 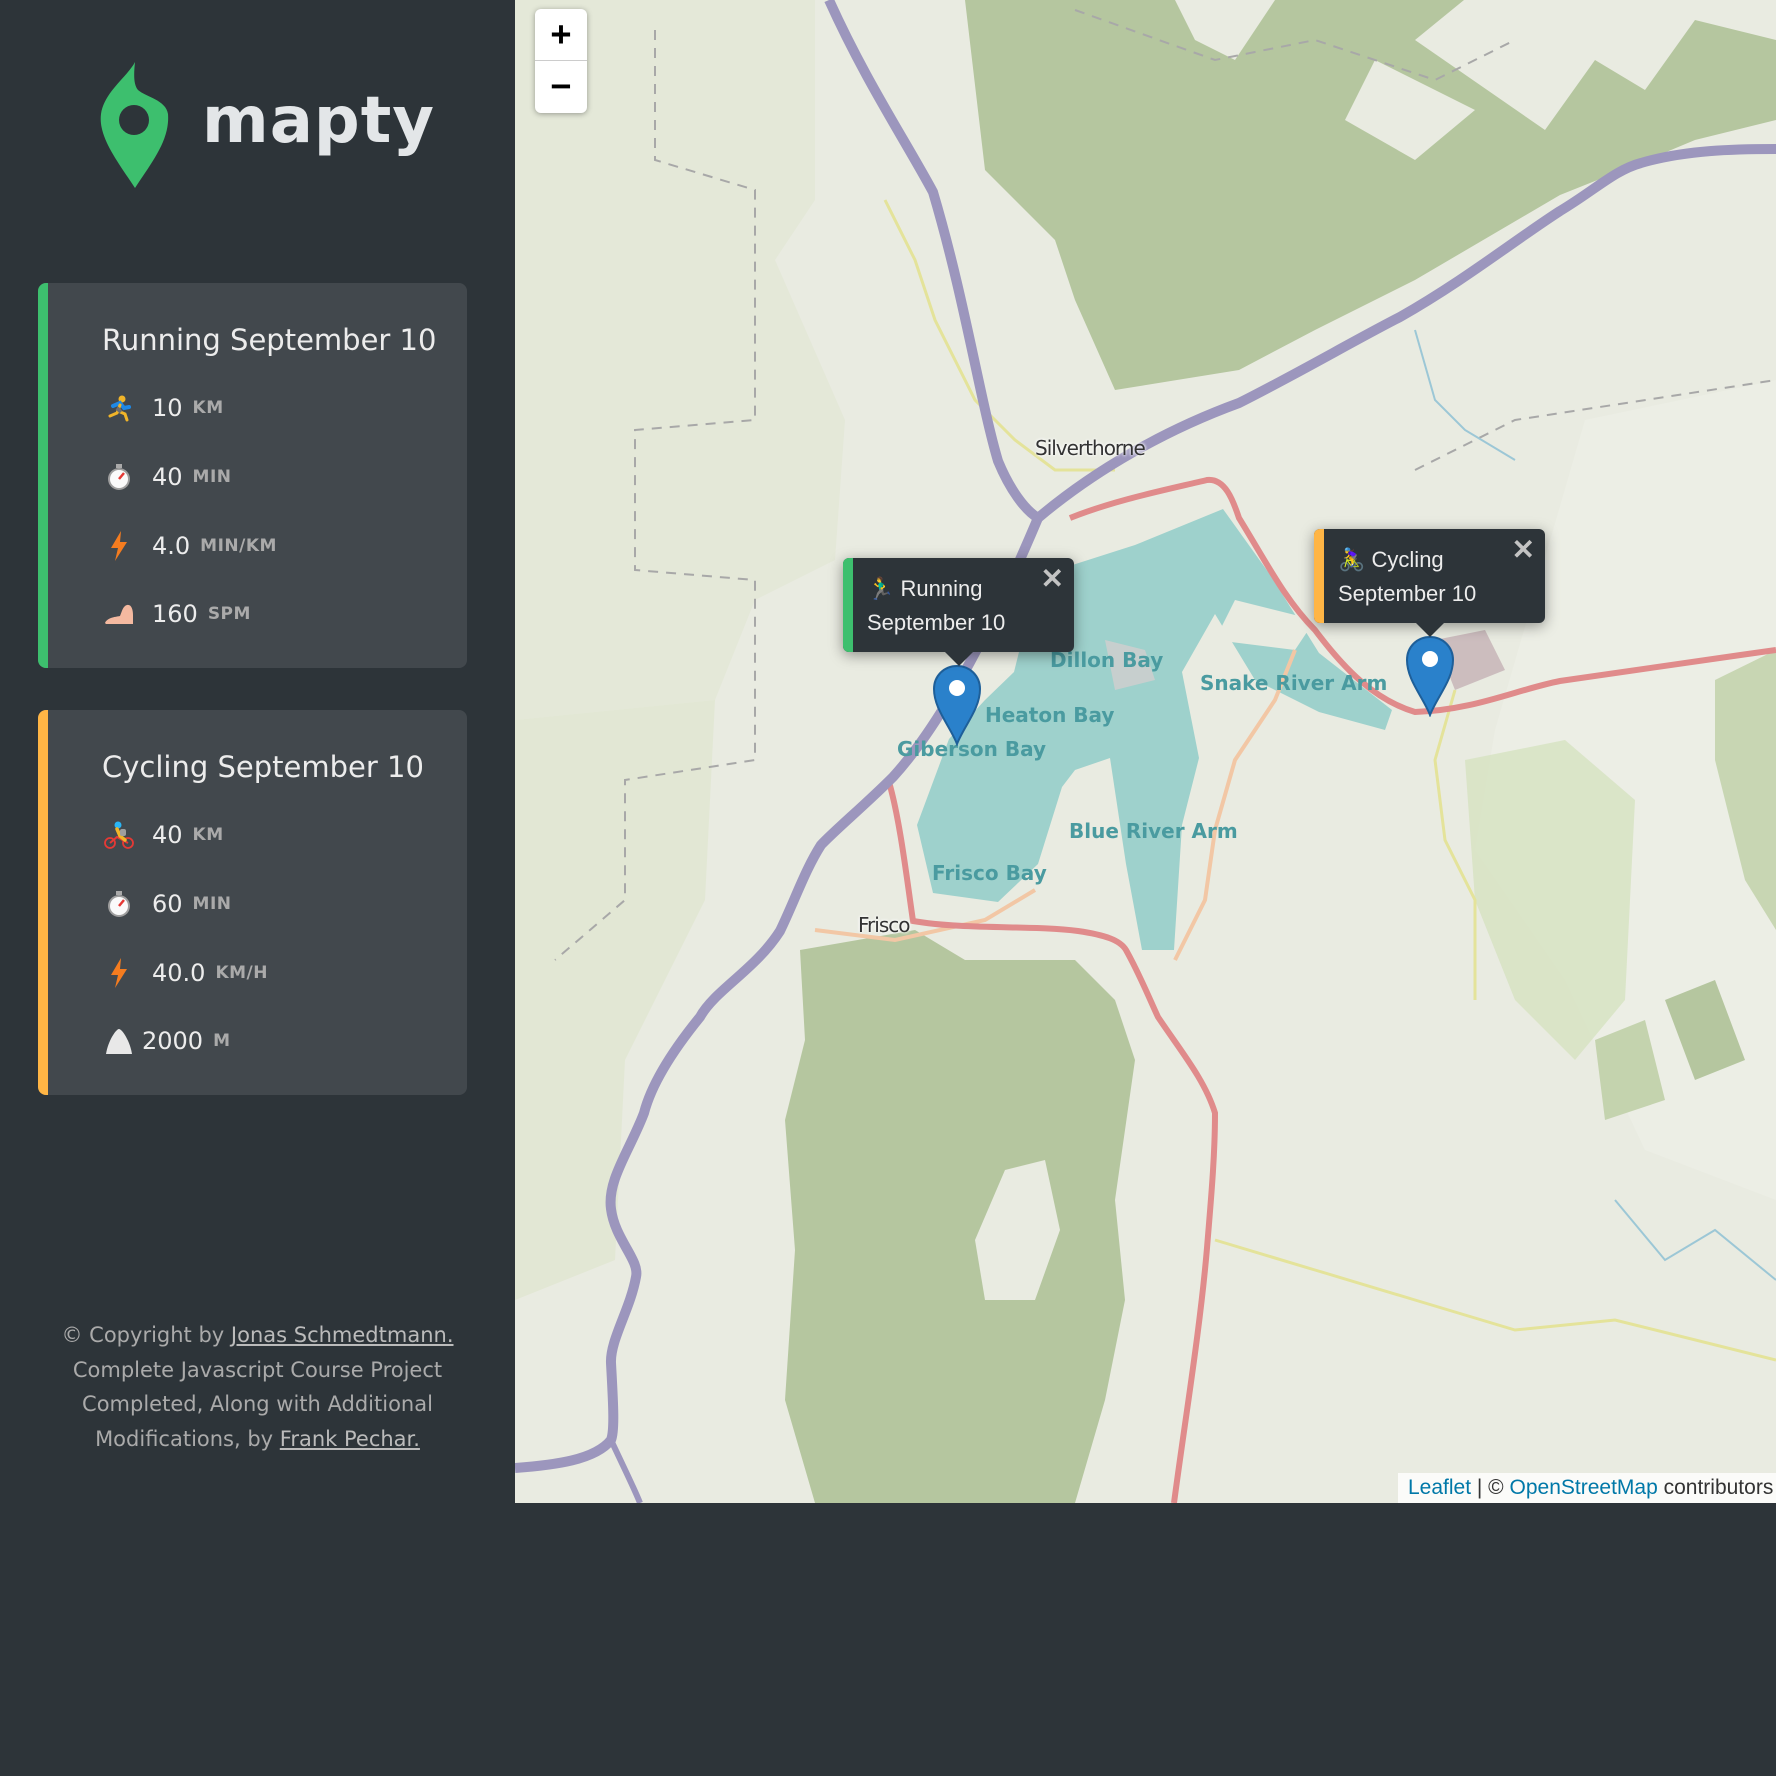 What do you see at coordinates (561, 35) in the screenshot?
I see `zoom-in-button: +` at bounding box center [561, 35].